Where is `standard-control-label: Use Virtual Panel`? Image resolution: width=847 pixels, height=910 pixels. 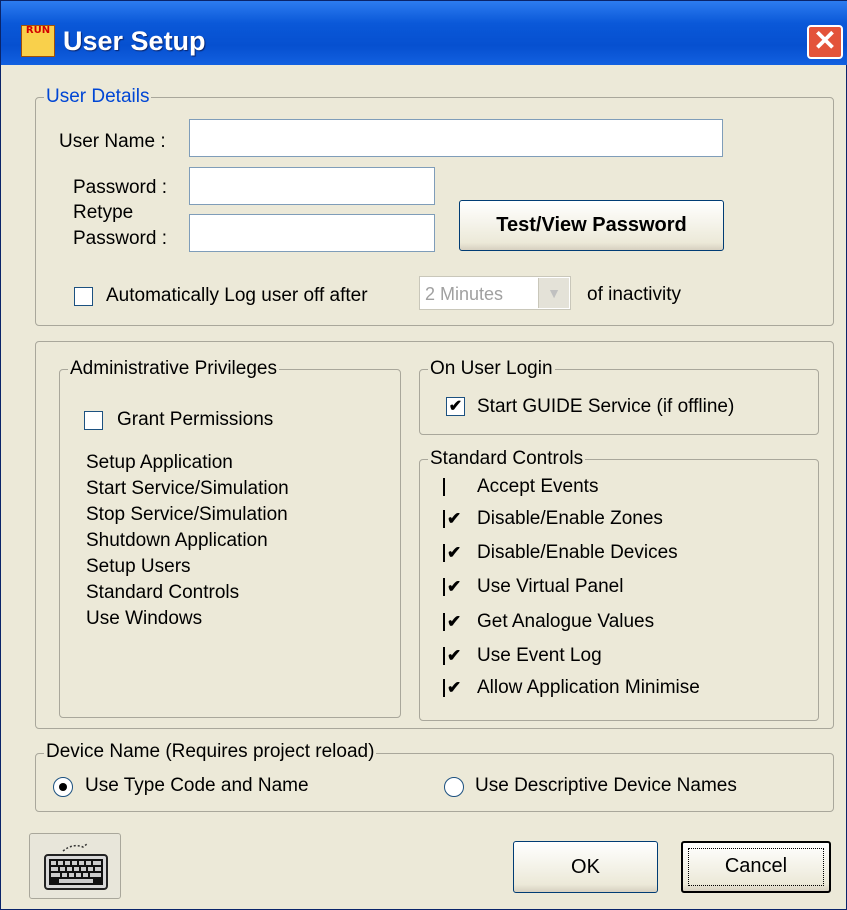 standard-control-label: Use Virtual Panel is located at coordinates (550, 586).